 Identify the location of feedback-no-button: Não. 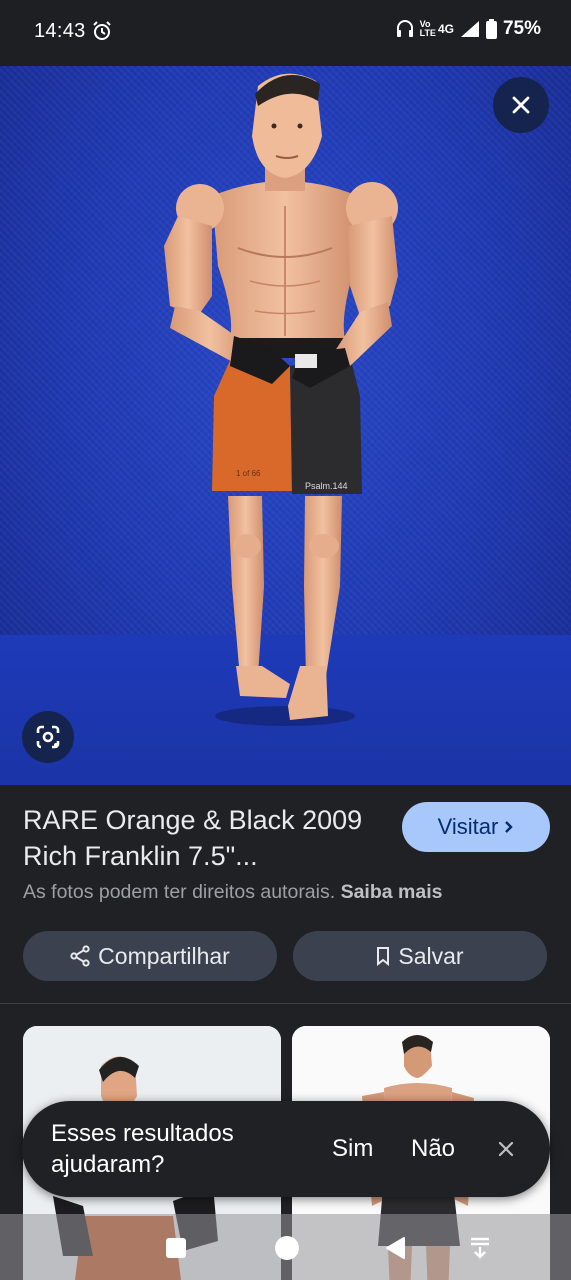
(433, 1149).